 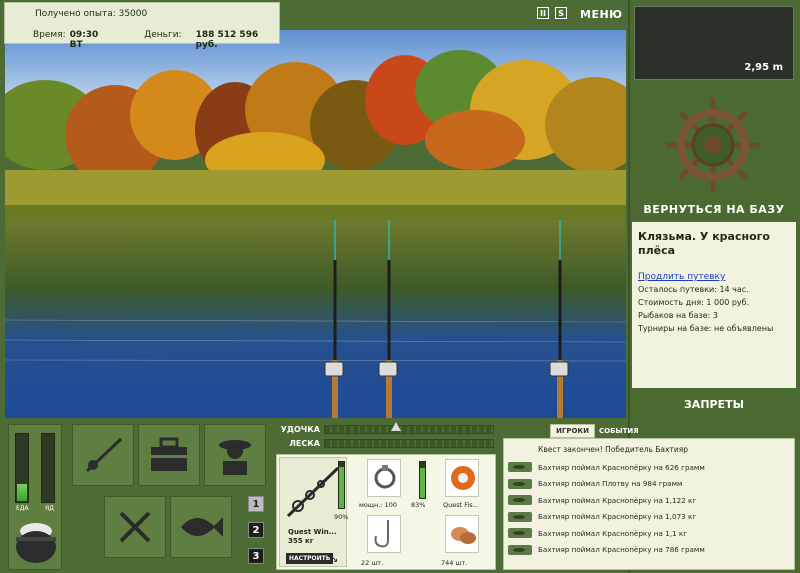 What do you see at coordinates (22, 468) in the screenshot?
I see `food-meter` at bounding box center [22, 468].